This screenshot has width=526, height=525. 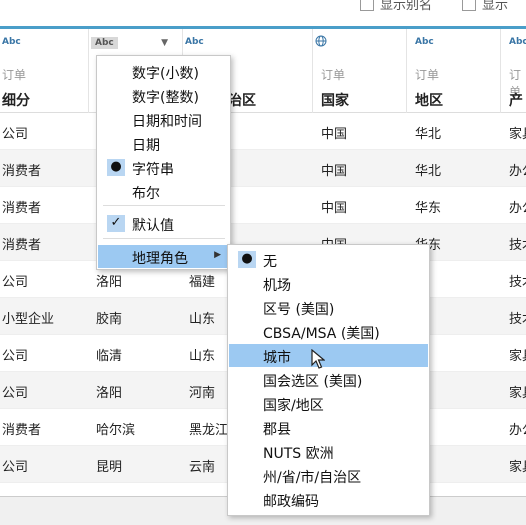 What do you see at coordinates (164, 205) in the screenshot?
I see `menu-divider` at bounding box center [164, 205].